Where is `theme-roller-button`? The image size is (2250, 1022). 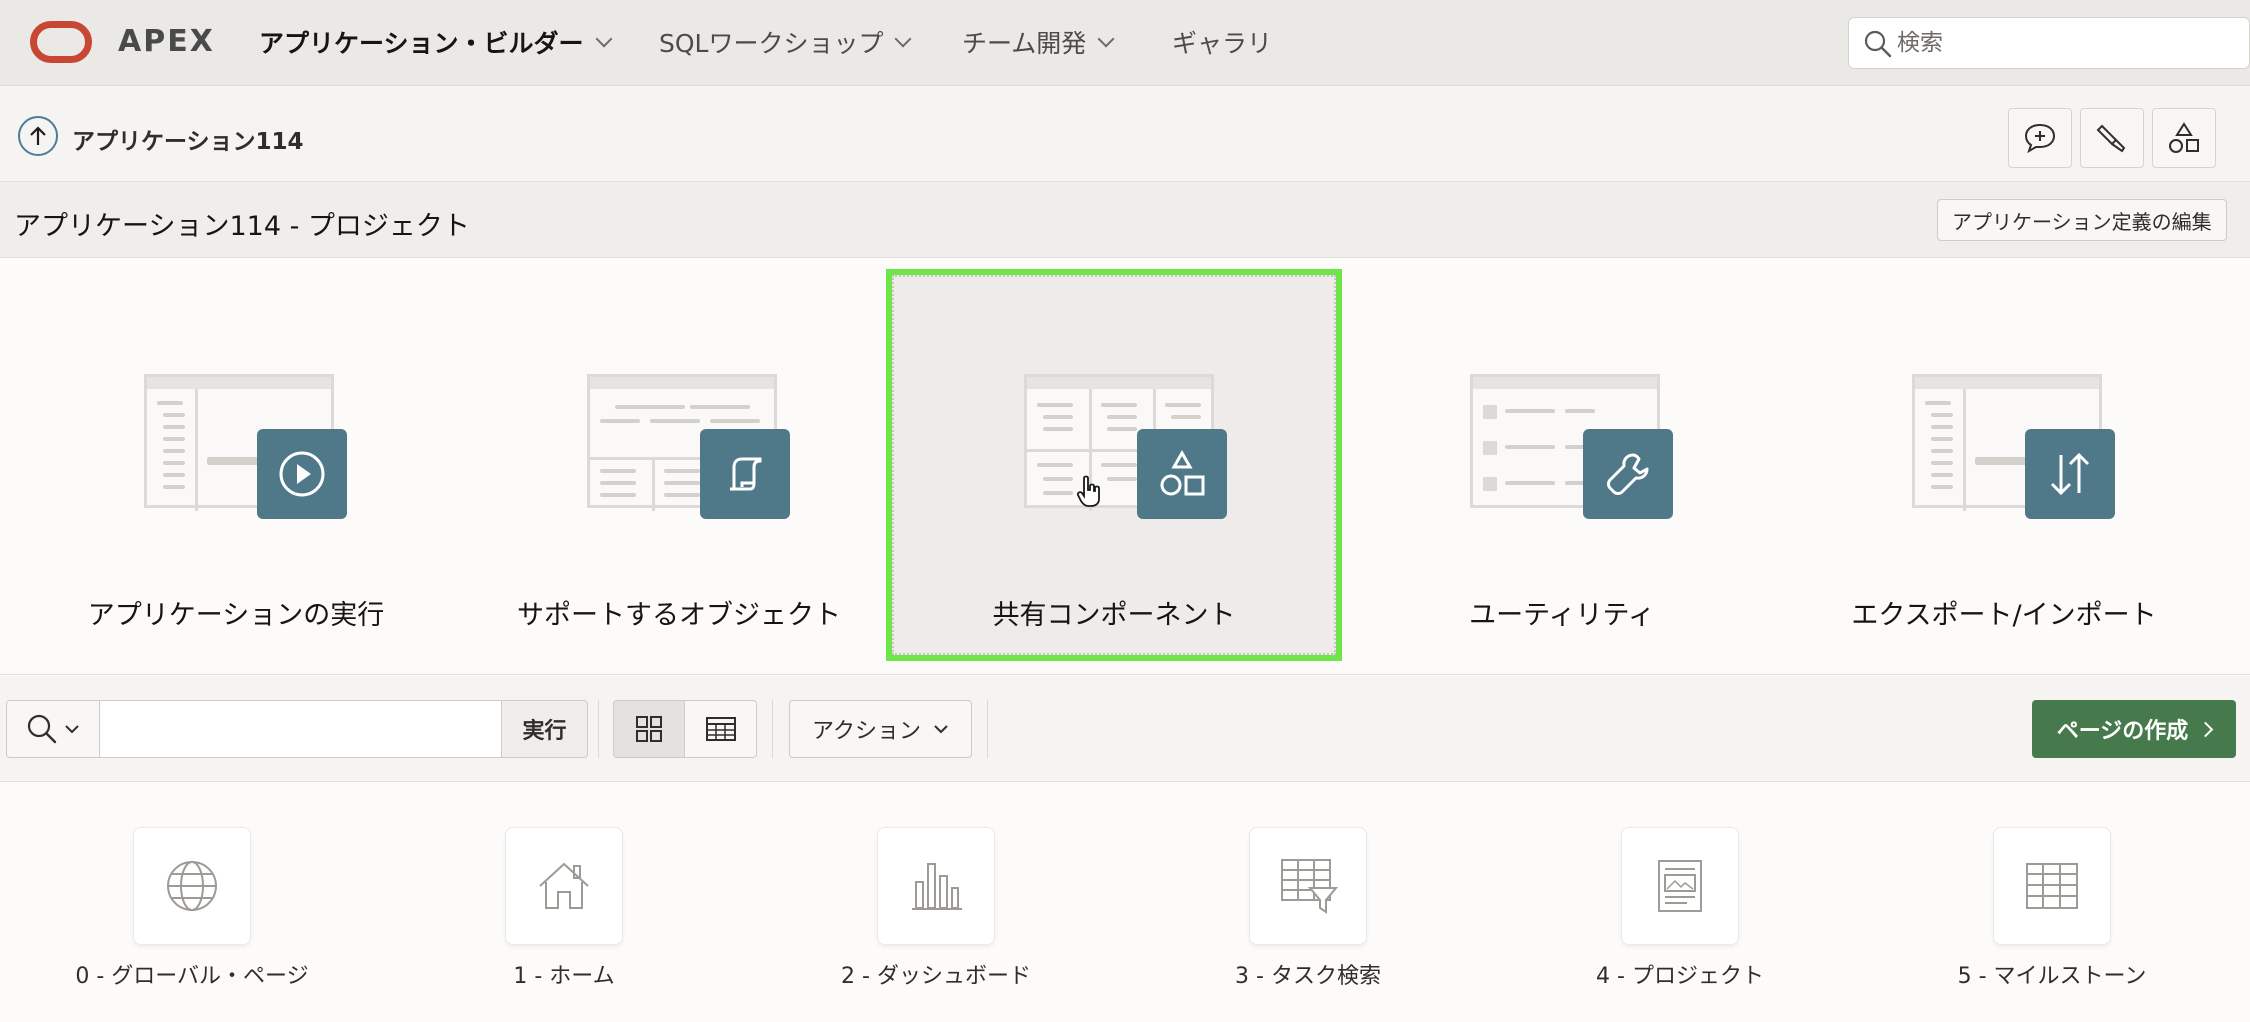
theme-roller-button is located at coordinates (2112, 138).